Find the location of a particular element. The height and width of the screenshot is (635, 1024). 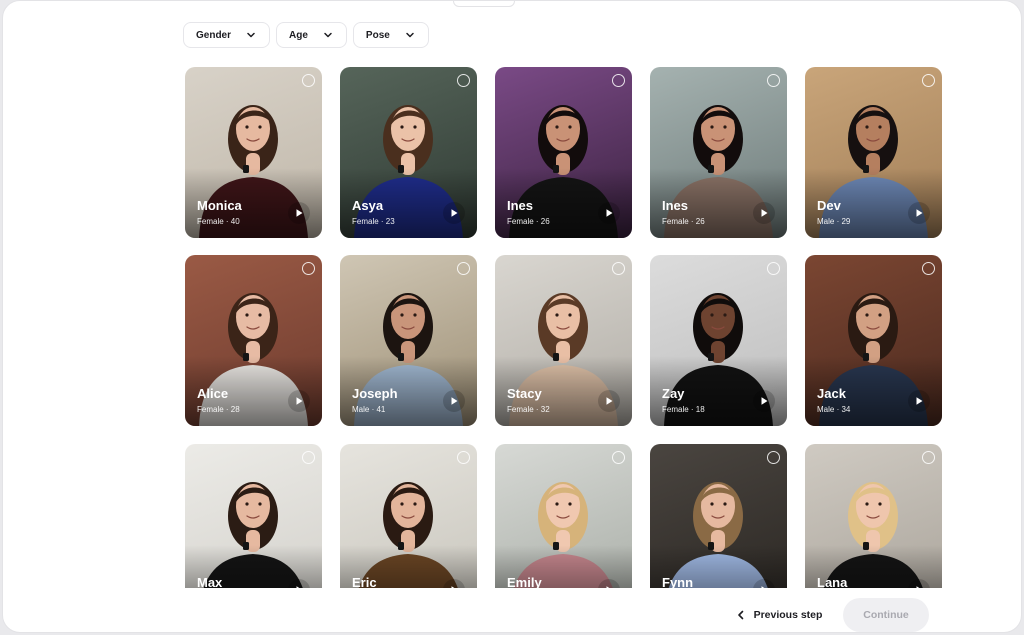

avatar-meta: Female · 32 is located at coordinates (528, 409).